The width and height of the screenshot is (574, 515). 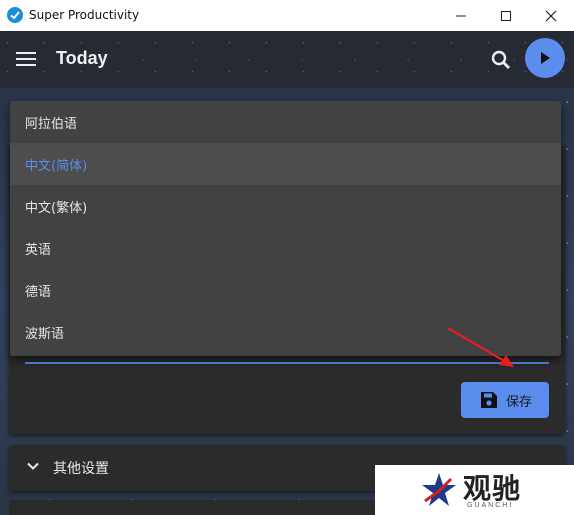 I want to click on app-logo-icon, so click(x=15, y=15).